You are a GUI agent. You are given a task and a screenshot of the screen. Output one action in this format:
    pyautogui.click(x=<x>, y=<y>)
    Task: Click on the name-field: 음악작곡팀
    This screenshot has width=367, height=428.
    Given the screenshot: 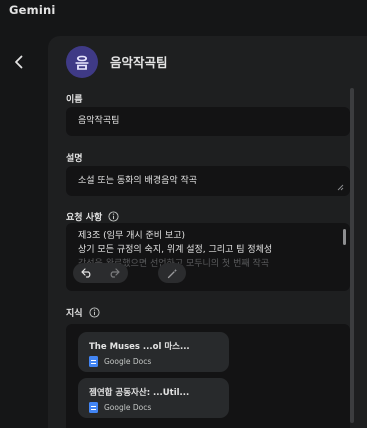 What is the action you would take?
    pyautogui.click(x=208, y=121)
    